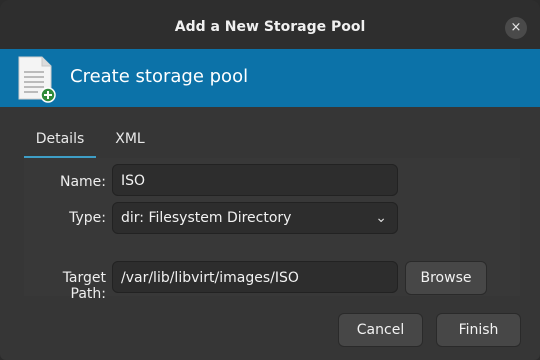  Describe the element at coordinates (206, 218) in the screenshot. I see `type-select-value: dir: Filesystem Directory` at that location.